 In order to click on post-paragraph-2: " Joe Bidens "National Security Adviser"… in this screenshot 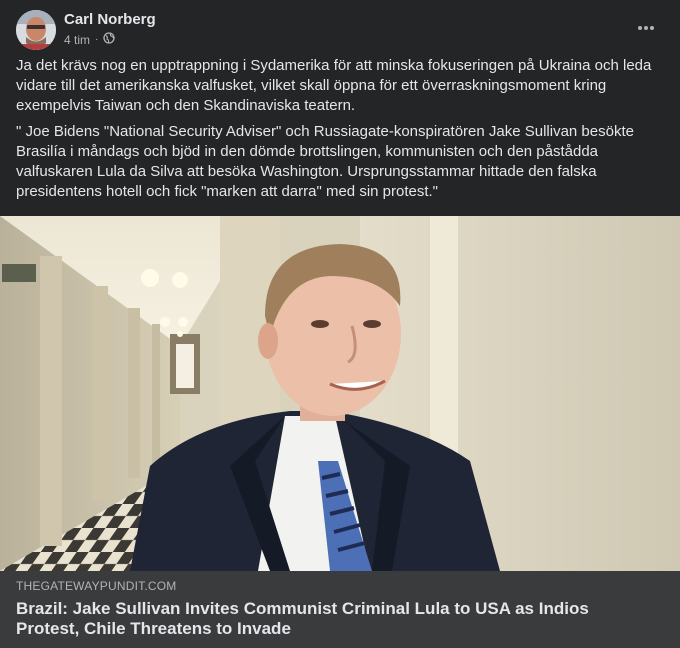, I will do `click(325, 161)`.